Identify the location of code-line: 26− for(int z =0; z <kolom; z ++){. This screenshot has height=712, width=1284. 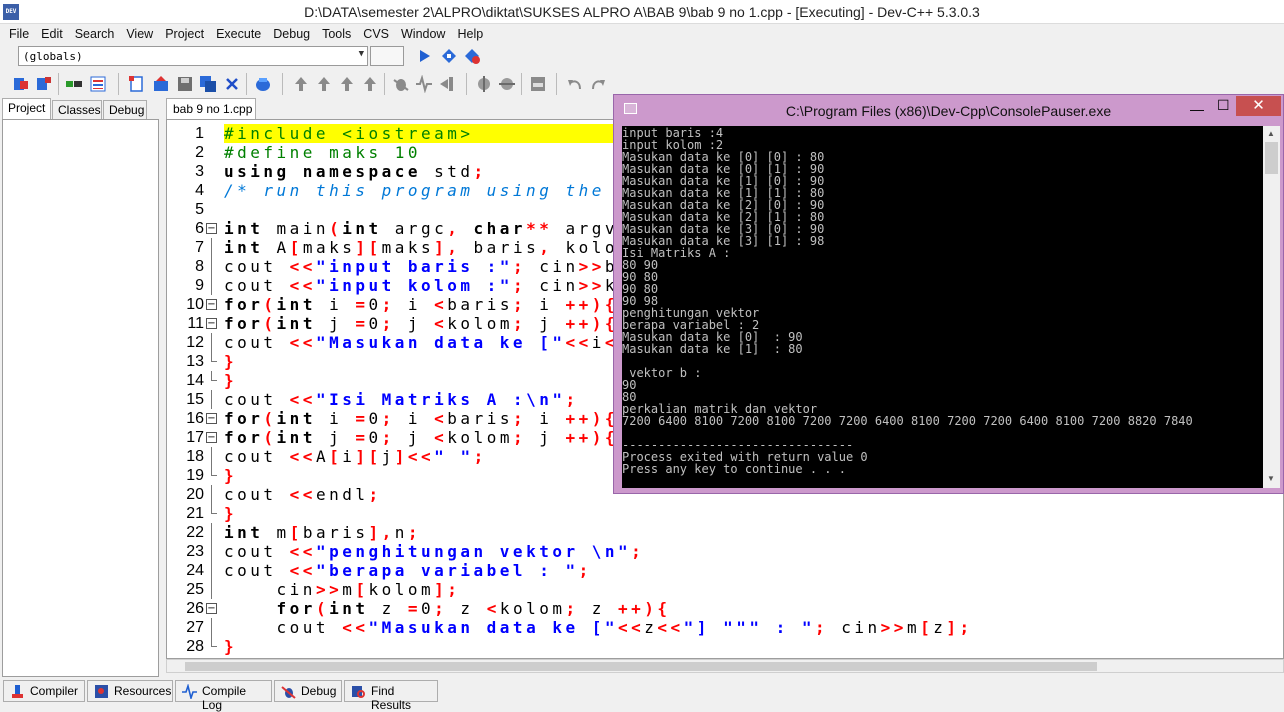
(734, 608).